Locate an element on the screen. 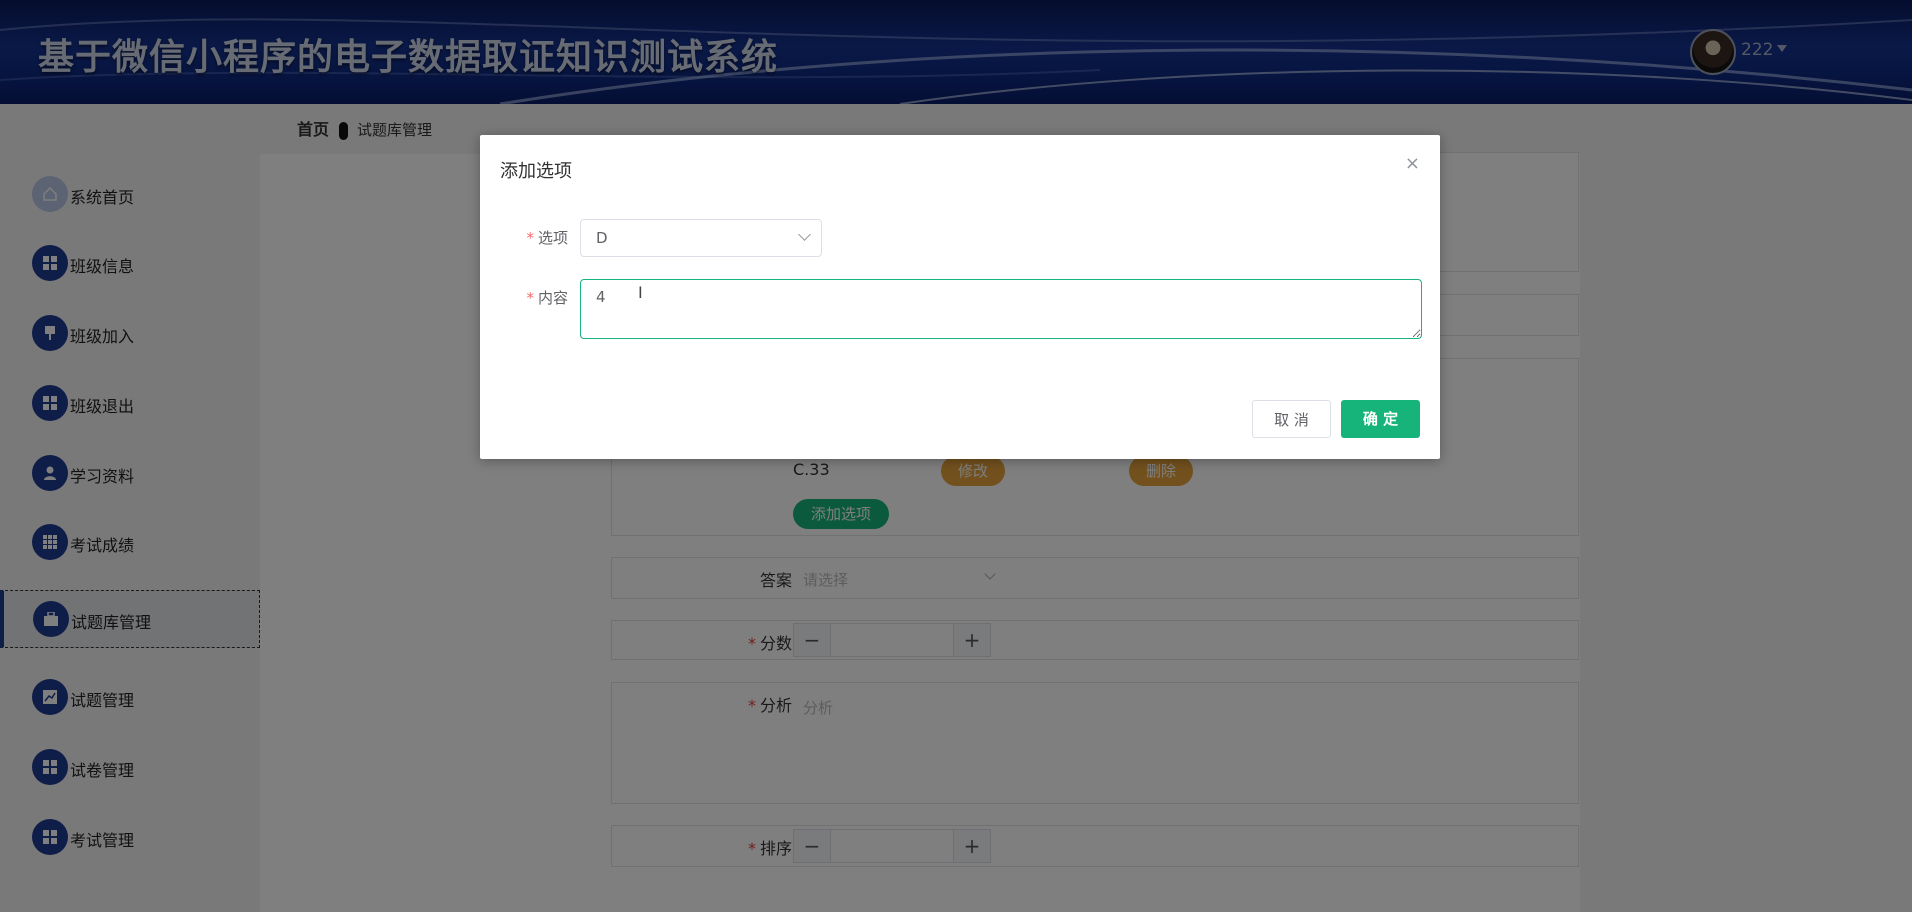 Image resolution: width=1912 pixels, height=912 pixels. option-select-value: D is located at coordinates (602, 238).